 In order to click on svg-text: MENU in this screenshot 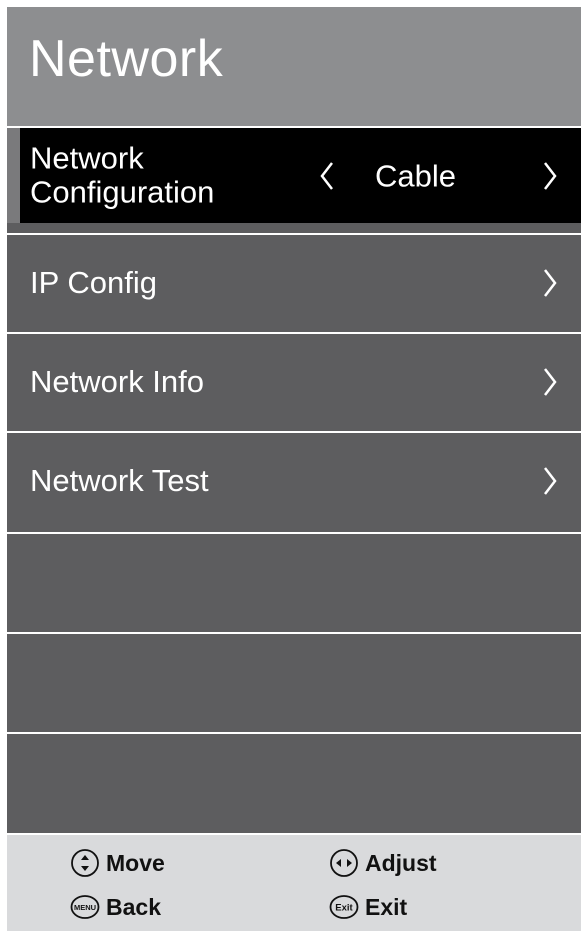, I will do `click(85, 907)`.